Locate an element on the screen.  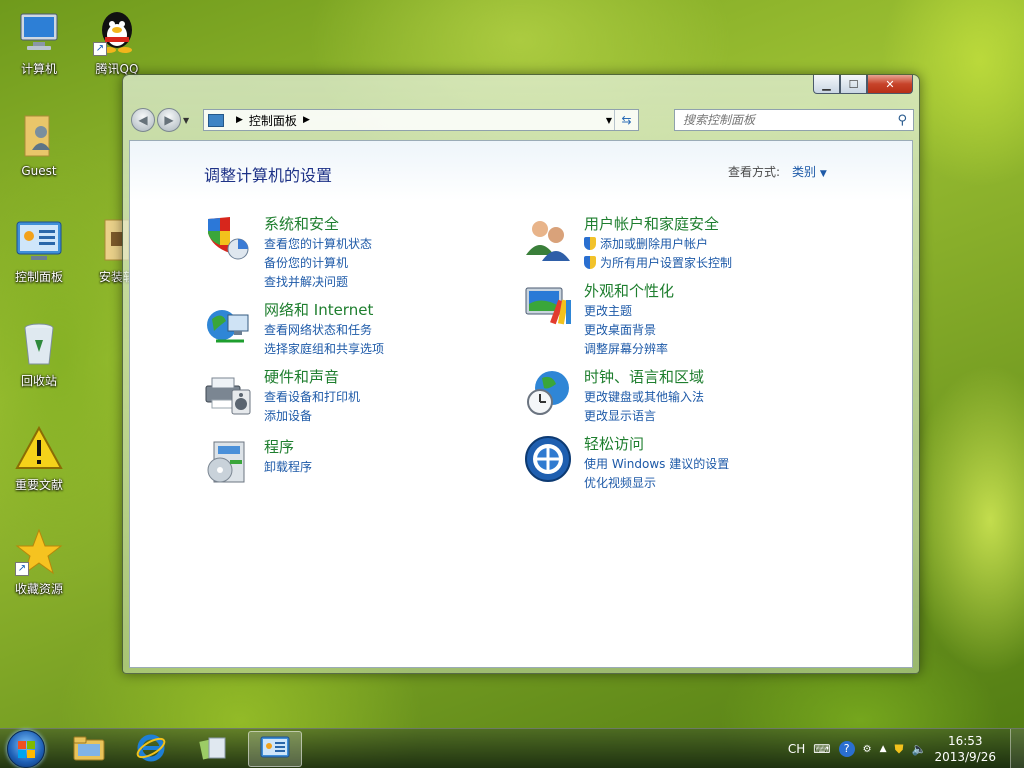
task-link: 查找并解决问题 is located at coordinates (318, 282).